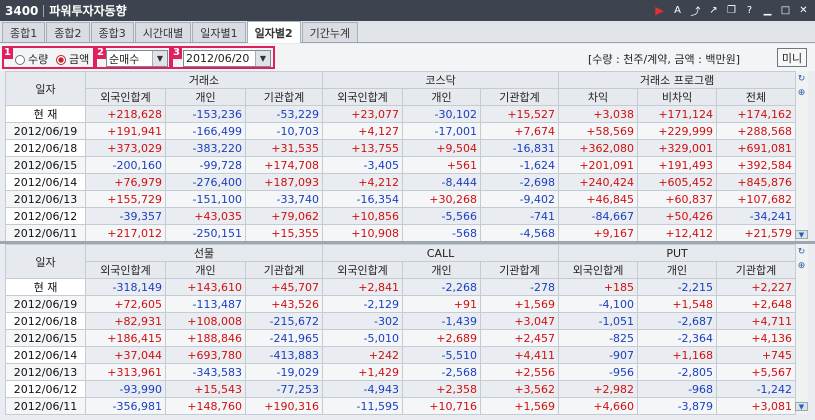 The height and width of the screenshot is (420, 815). I want to click on minimize-icon: ▁, so click(767, 10).